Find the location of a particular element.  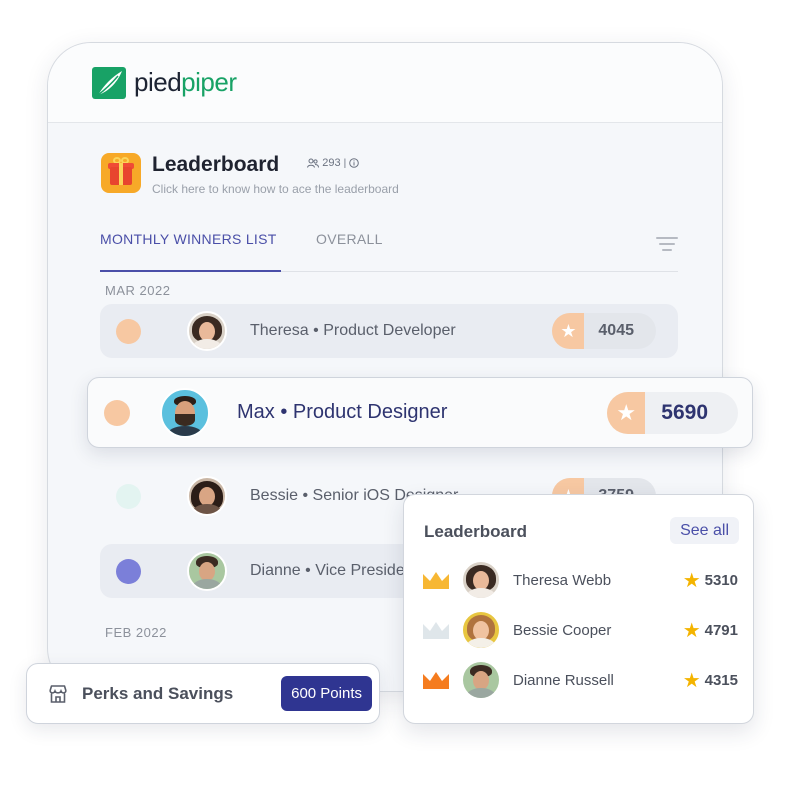

gift-icon is located at coordinates (121, 173).